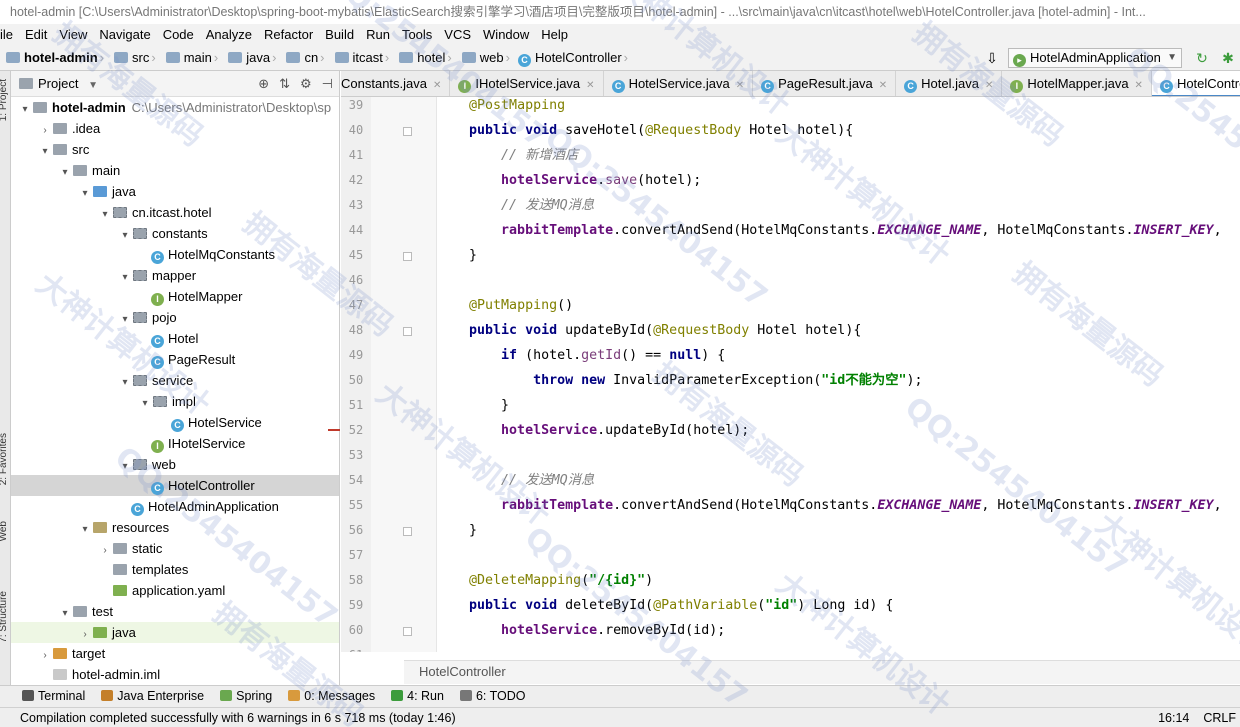  I want to click on side-tab-structure: 7: Structure, so click(4, 617).